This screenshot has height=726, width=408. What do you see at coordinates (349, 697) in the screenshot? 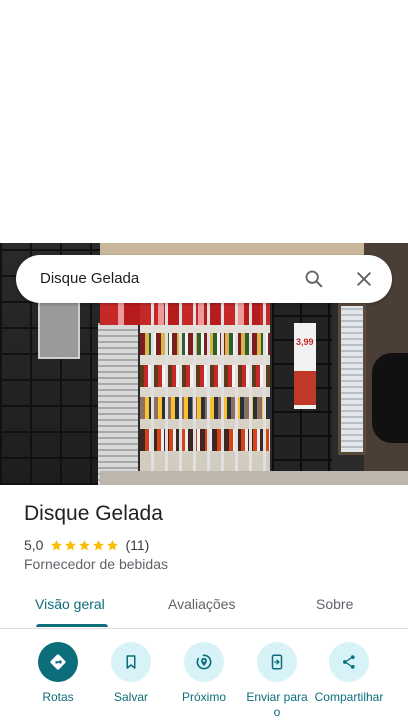
I see `share-label: Compartilhar` at bounding box center [349, 697].